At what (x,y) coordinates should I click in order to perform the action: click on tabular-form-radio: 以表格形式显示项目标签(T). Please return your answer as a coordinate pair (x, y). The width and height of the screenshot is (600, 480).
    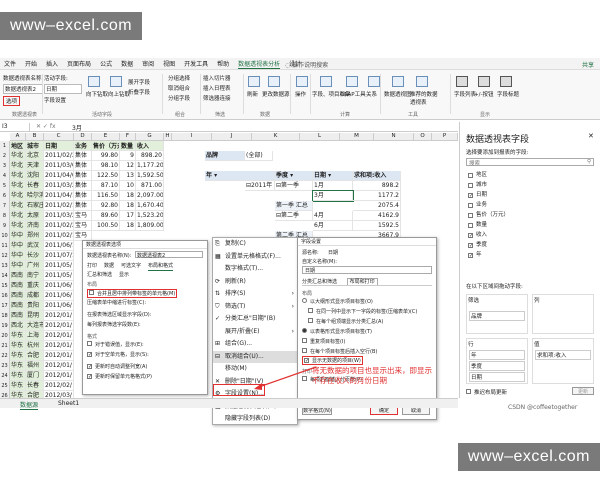
    Looking at the image, I should click on (337, 331).